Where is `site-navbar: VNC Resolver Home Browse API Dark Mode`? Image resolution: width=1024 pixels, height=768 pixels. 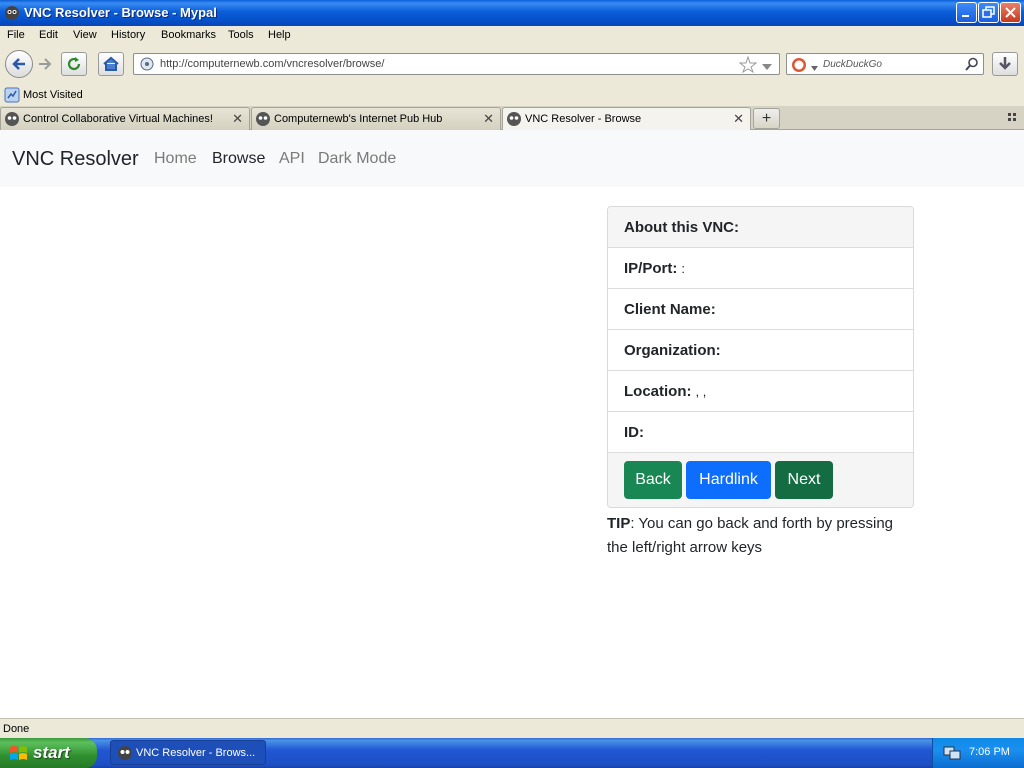 site-navbar: VNC Resolver Home Browse API Dark Mode is located at coordinates (512, 158).